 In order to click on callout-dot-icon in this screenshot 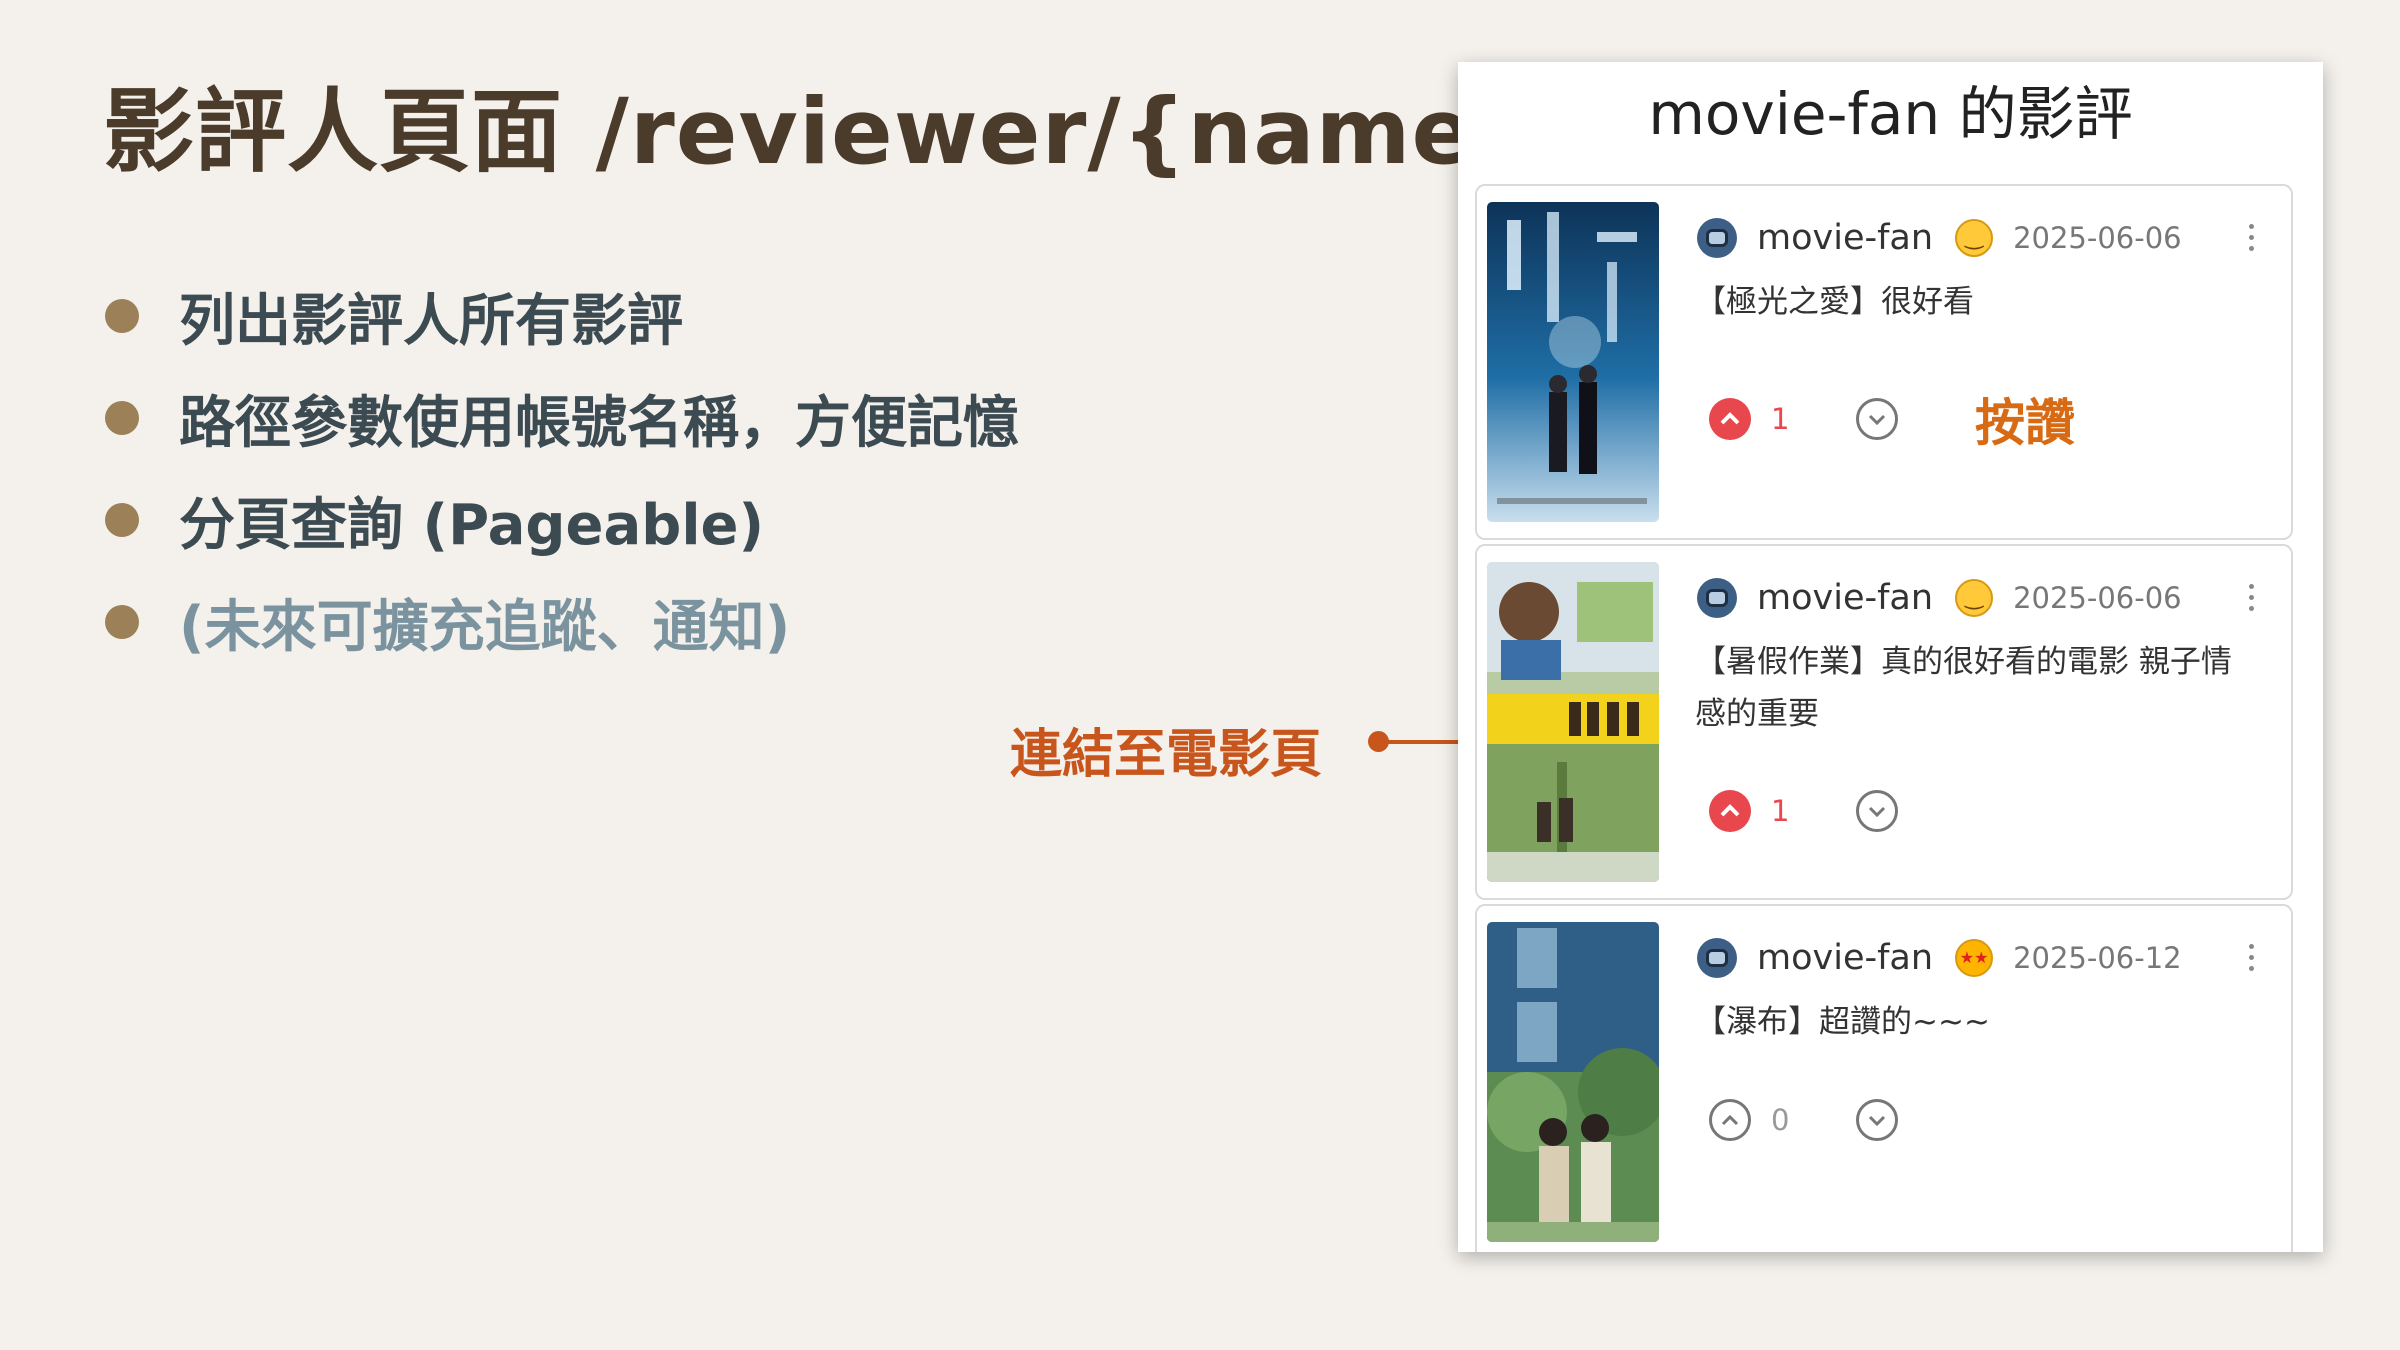, I will do `click(1378, 741)`.